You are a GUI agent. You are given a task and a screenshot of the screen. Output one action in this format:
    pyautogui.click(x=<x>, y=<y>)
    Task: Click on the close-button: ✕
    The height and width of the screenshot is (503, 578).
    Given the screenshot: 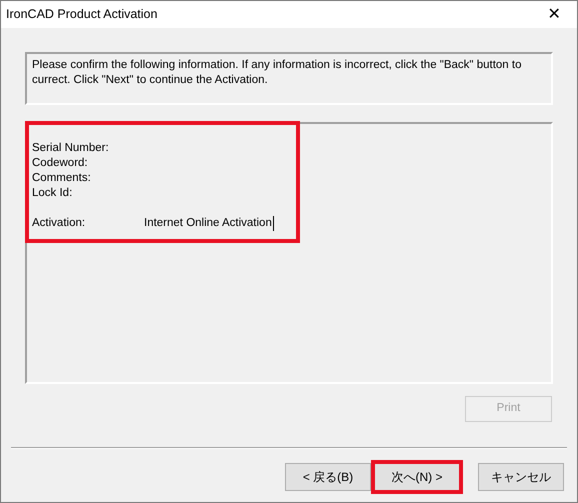 What is the action you would take?
    pyautogui.click(x=554, y=14)
    